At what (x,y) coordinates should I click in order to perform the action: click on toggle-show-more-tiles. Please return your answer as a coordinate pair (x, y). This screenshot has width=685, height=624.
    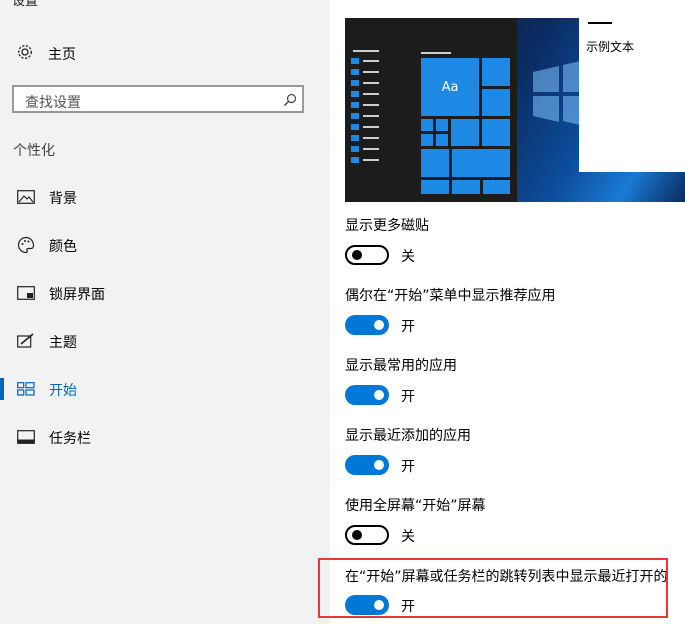
    Looking at the image, I should click on (367, 255).